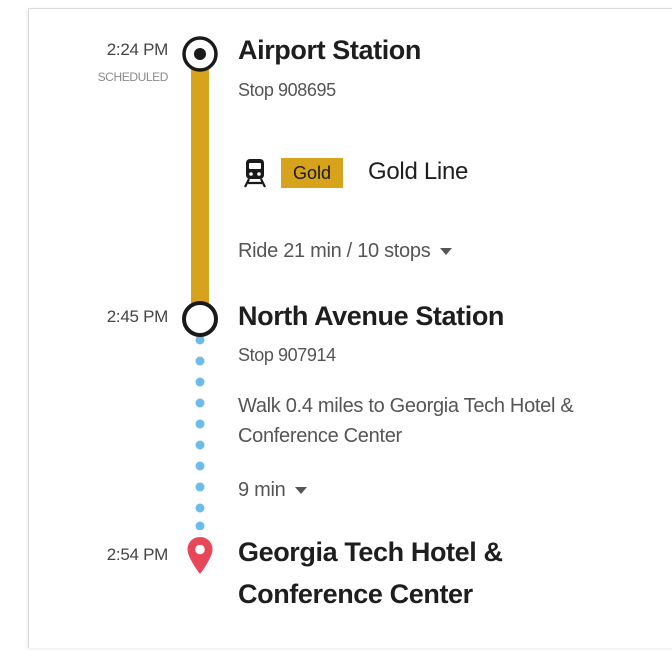 The height and width of the screenshot is (656, 672). What do you see at coordinates (329, 51) in the screenshot?
I see `origin-stop-name: Airport Station` at bounding box center [329, 51].